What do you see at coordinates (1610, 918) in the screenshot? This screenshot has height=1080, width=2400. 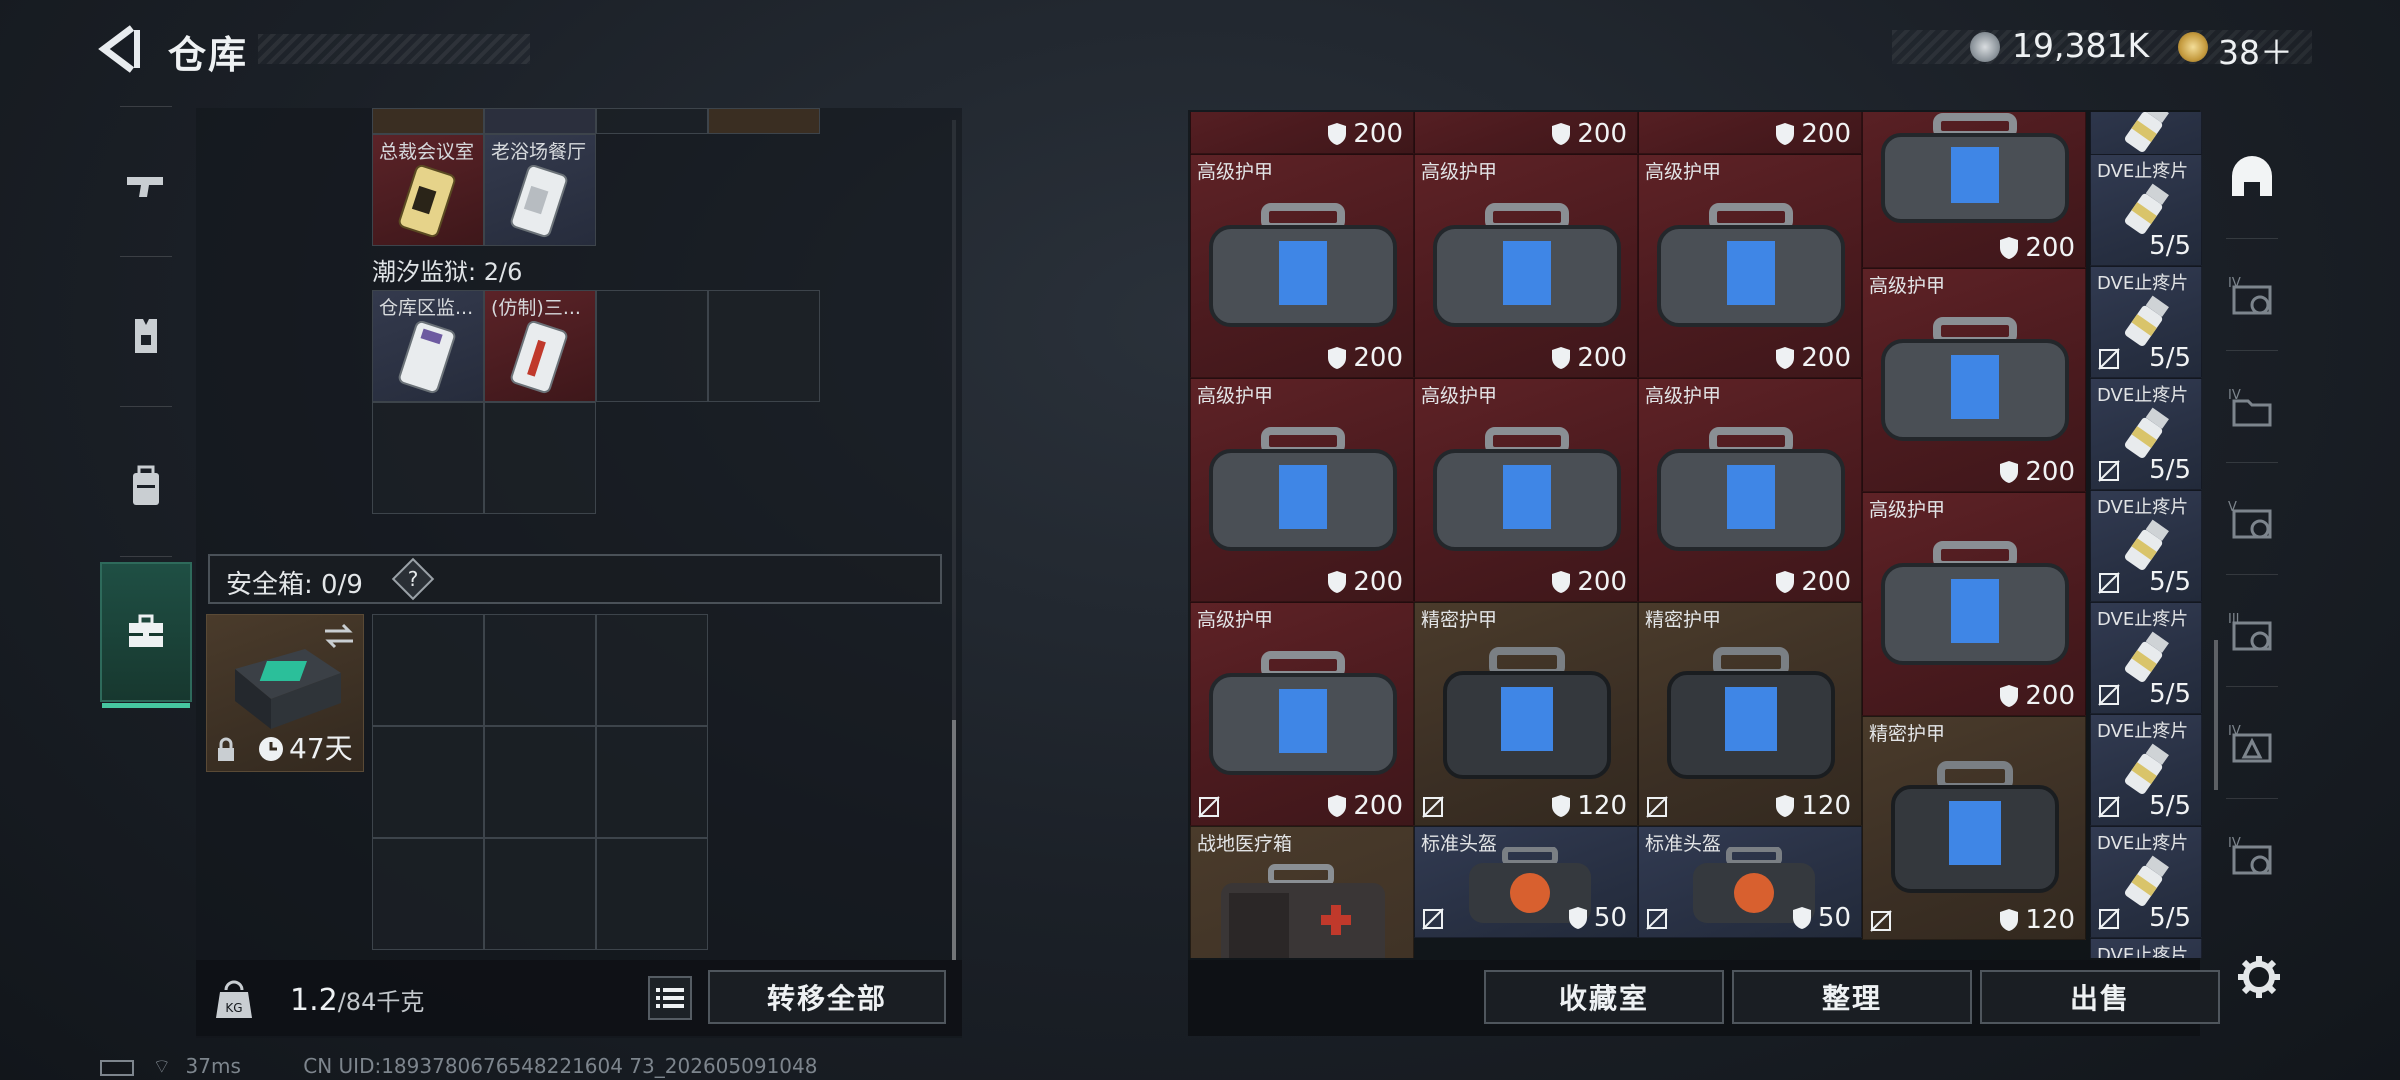 I see `durability-value: 50` at bounding box center [1610, 918].